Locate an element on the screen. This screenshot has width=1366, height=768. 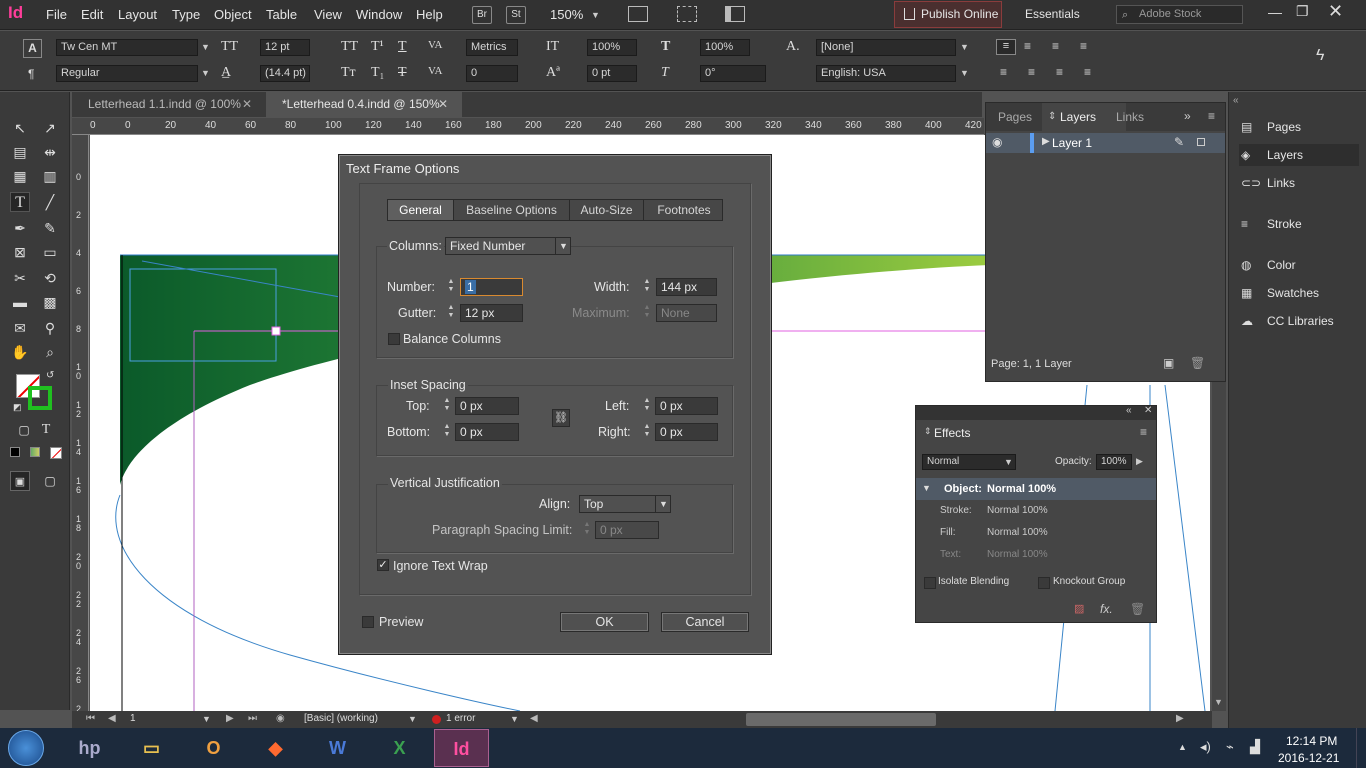
next-page-icon: ▶ is located at coordinates (230, 718).